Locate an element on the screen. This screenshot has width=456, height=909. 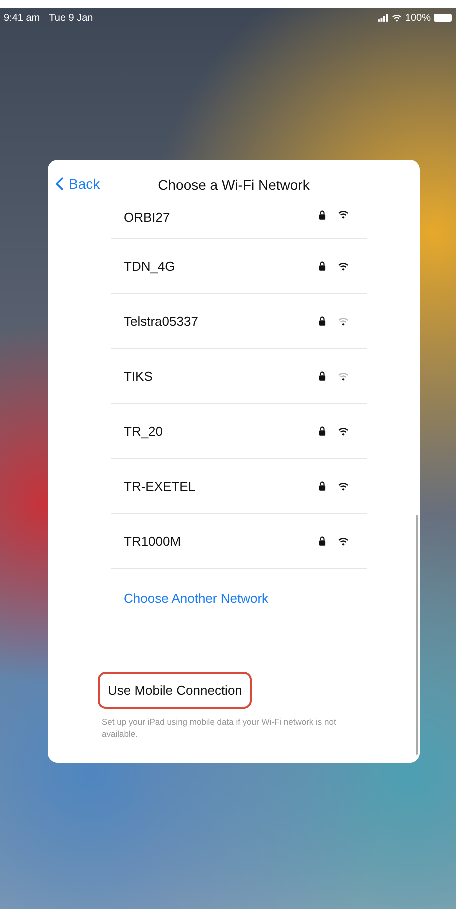
network-row: Telstra05337 is located at coordinates (239, 321).